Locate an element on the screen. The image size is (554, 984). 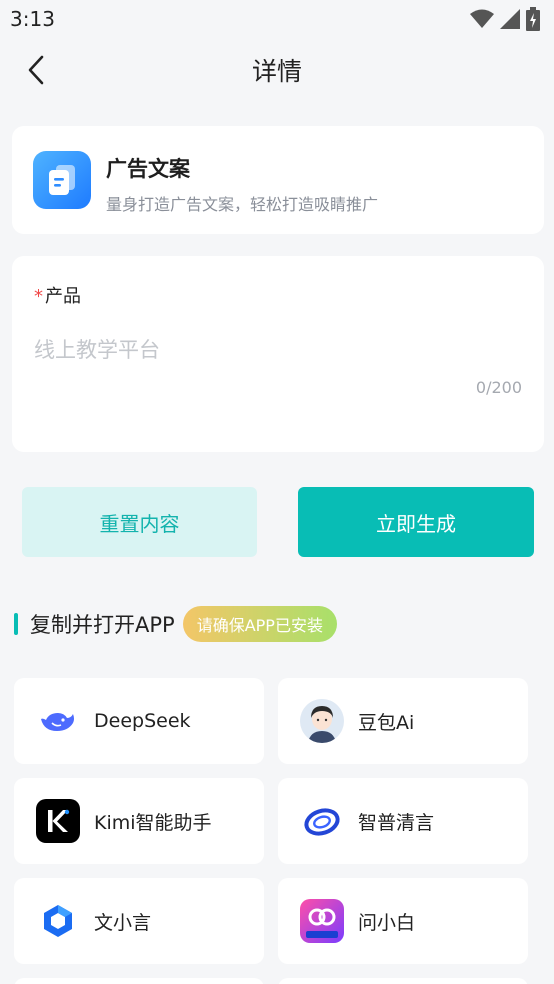
char-counter: 0/200 is located at coordinates (498, 387).